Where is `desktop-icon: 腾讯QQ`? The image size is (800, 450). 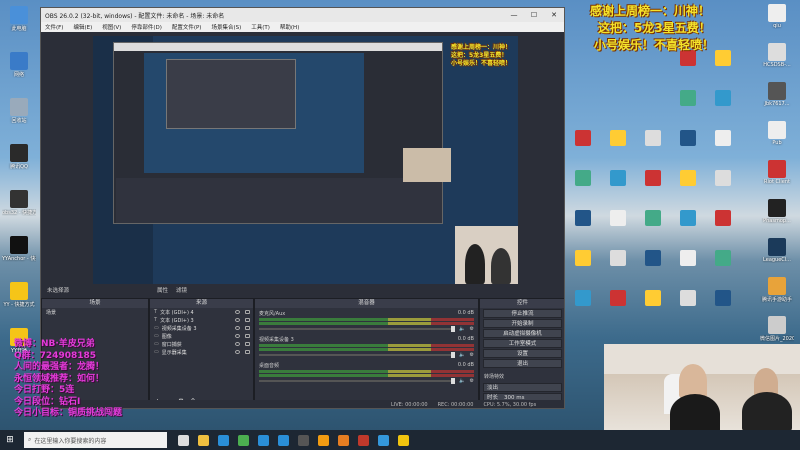 desktop-icon: 腾讯QQ is located at coordinates (19, 157).